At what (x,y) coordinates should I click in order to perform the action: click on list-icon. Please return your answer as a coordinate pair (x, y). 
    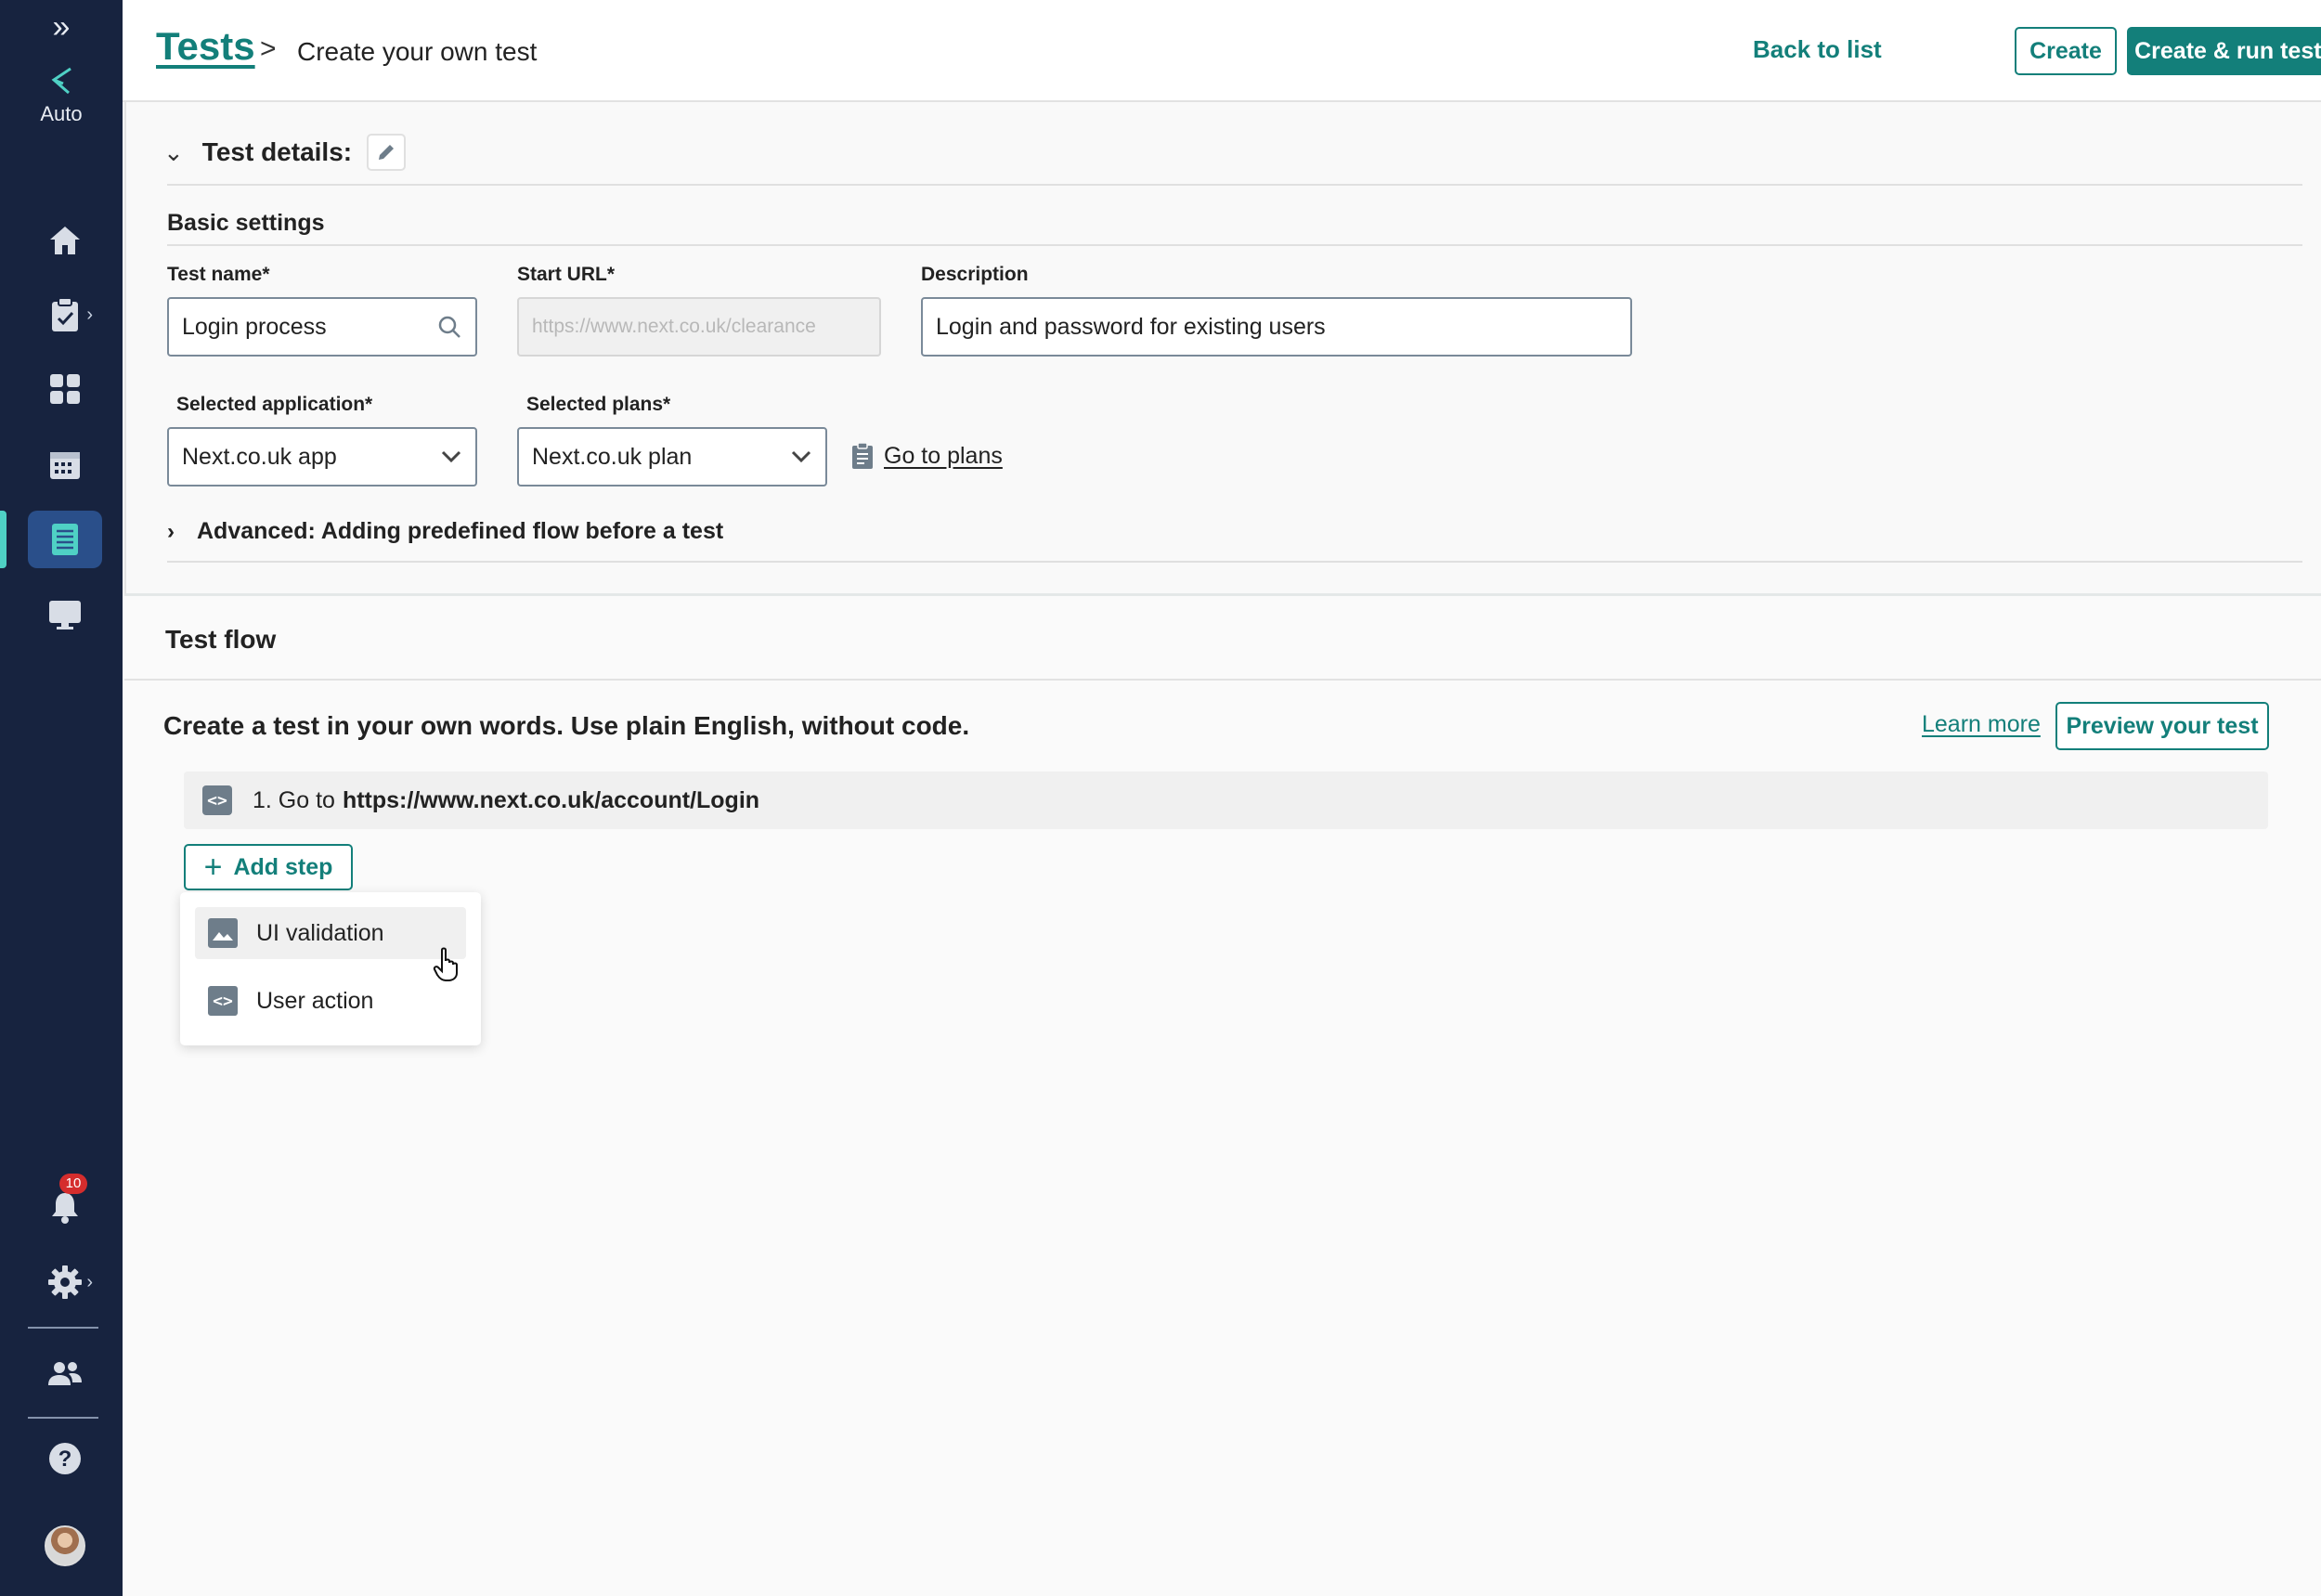
    Looking at the image, I should click on (65, 539).